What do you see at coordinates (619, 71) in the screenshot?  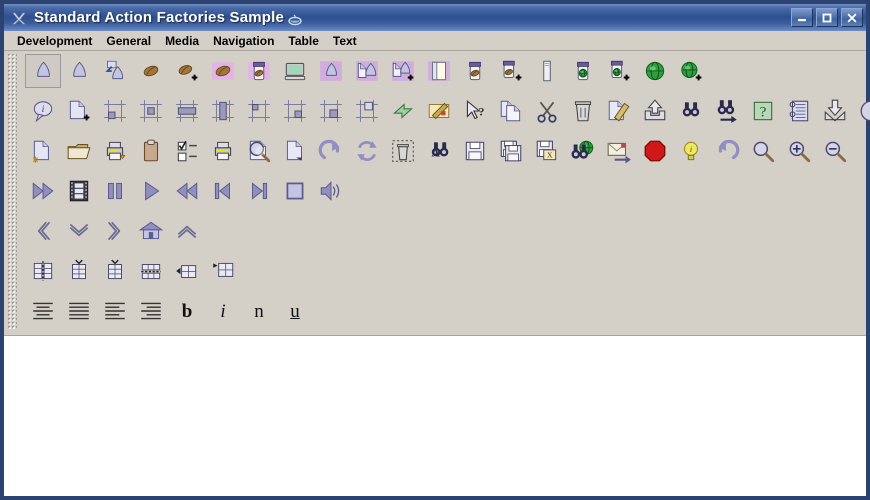 I see `jar-globe-add-icon` at bounding box center [619, 71].